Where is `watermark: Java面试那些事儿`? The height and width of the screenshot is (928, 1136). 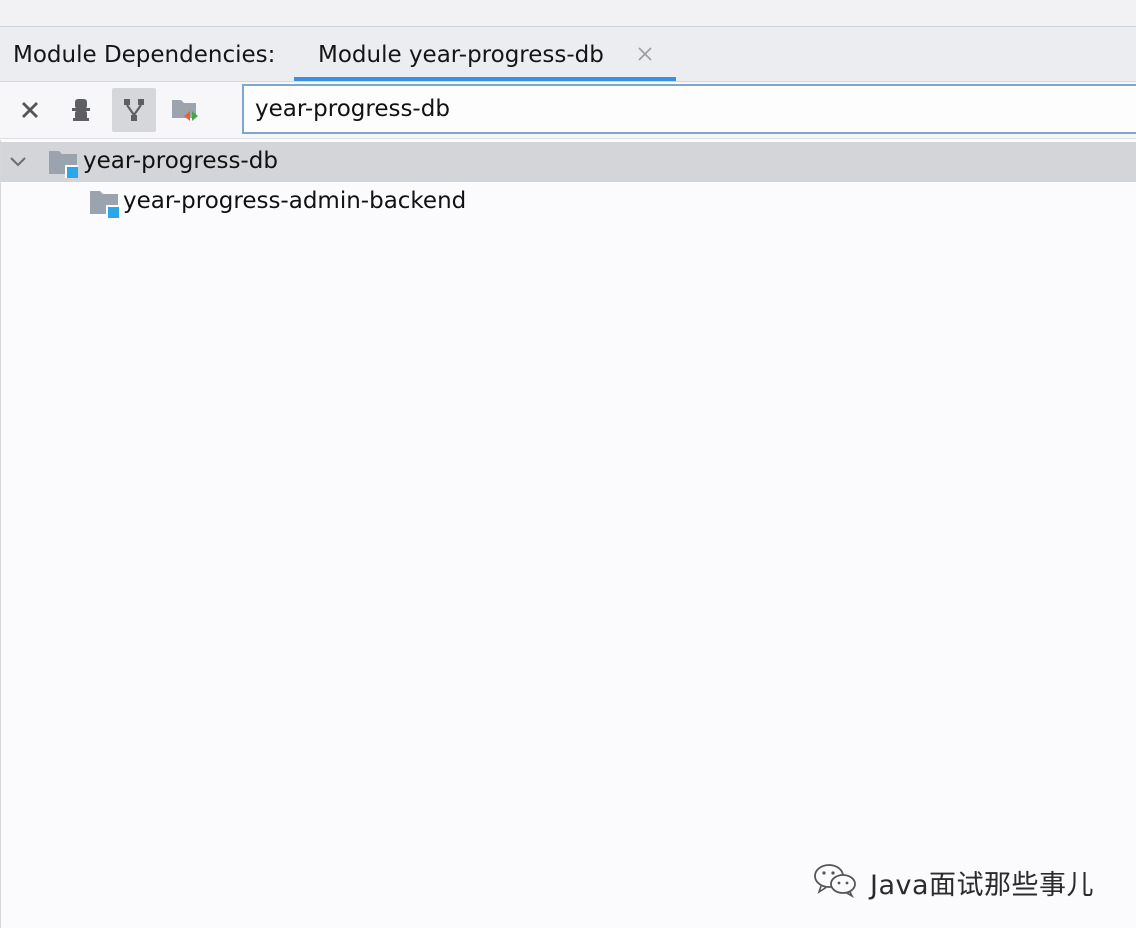
watermark: Java面试那些事儿 is located at coordinates (962, 881).